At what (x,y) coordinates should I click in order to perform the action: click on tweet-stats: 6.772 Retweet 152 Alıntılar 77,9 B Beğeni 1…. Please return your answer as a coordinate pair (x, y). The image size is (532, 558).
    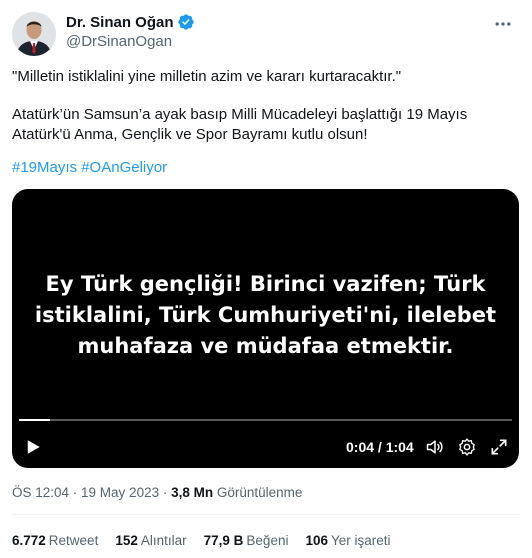
    Looking at the image, I should click on (210, 540).